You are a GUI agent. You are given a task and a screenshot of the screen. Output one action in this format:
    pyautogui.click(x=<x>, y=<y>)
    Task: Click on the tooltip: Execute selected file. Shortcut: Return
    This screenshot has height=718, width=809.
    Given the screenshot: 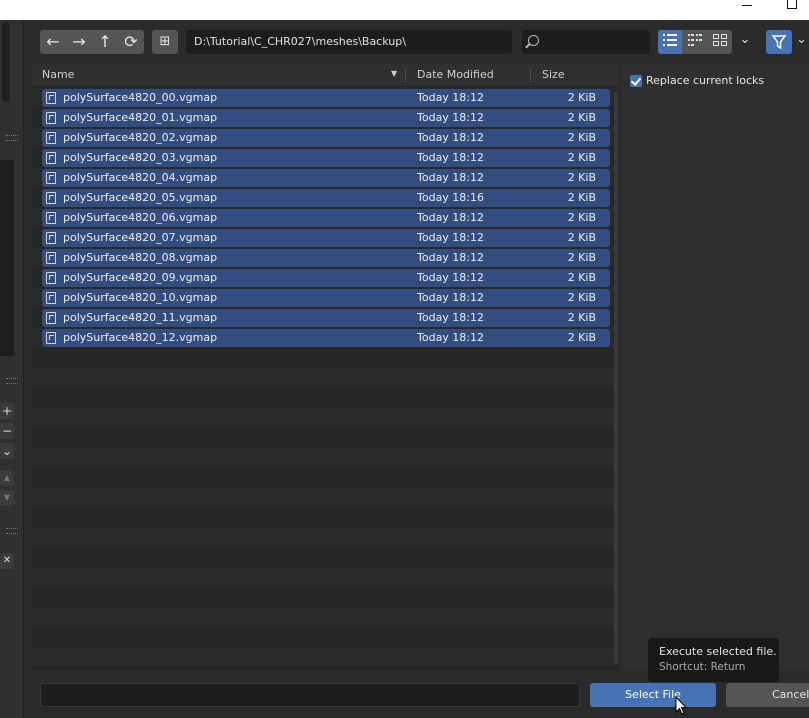 What is the action you would take?
    pyautogui.click(x=713, y=660)
    